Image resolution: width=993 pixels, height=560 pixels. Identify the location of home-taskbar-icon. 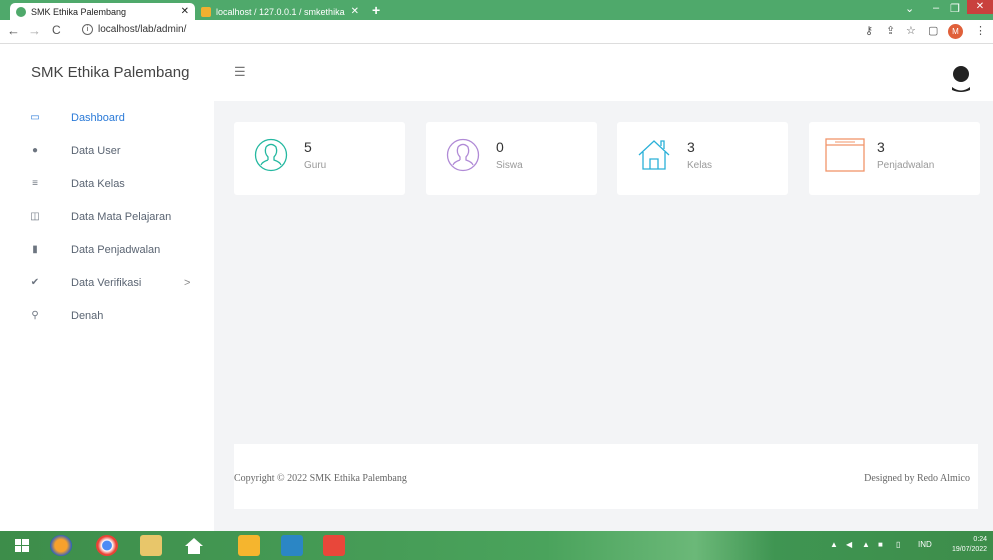
(194, 545).